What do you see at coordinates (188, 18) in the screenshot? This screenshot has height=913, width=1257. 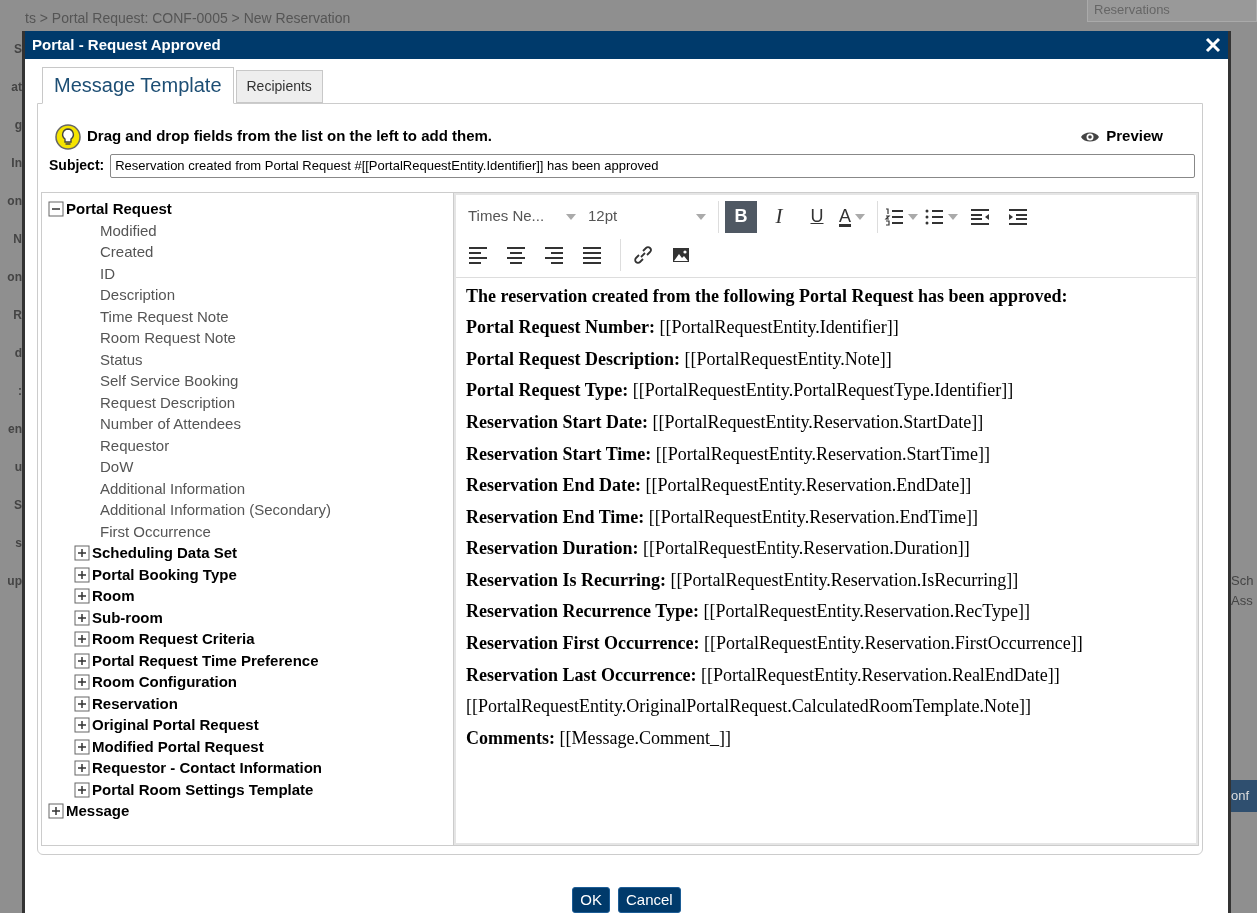 I see `breadcrumb: ts > Portal Request: CONF-0005 > New Reservation` at bounding box center [188, 18].